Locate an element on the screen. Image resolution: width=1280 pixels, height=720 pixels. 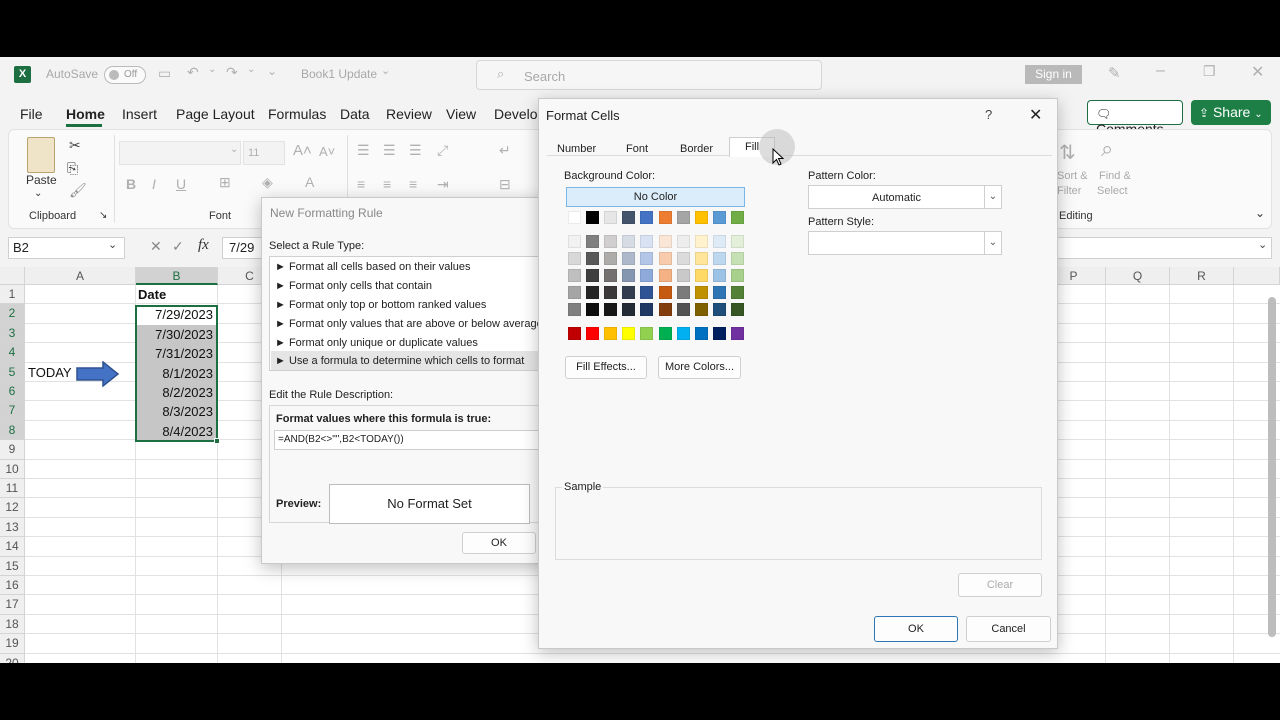
clear-button: Clear is located at coordinates (1000, 585).